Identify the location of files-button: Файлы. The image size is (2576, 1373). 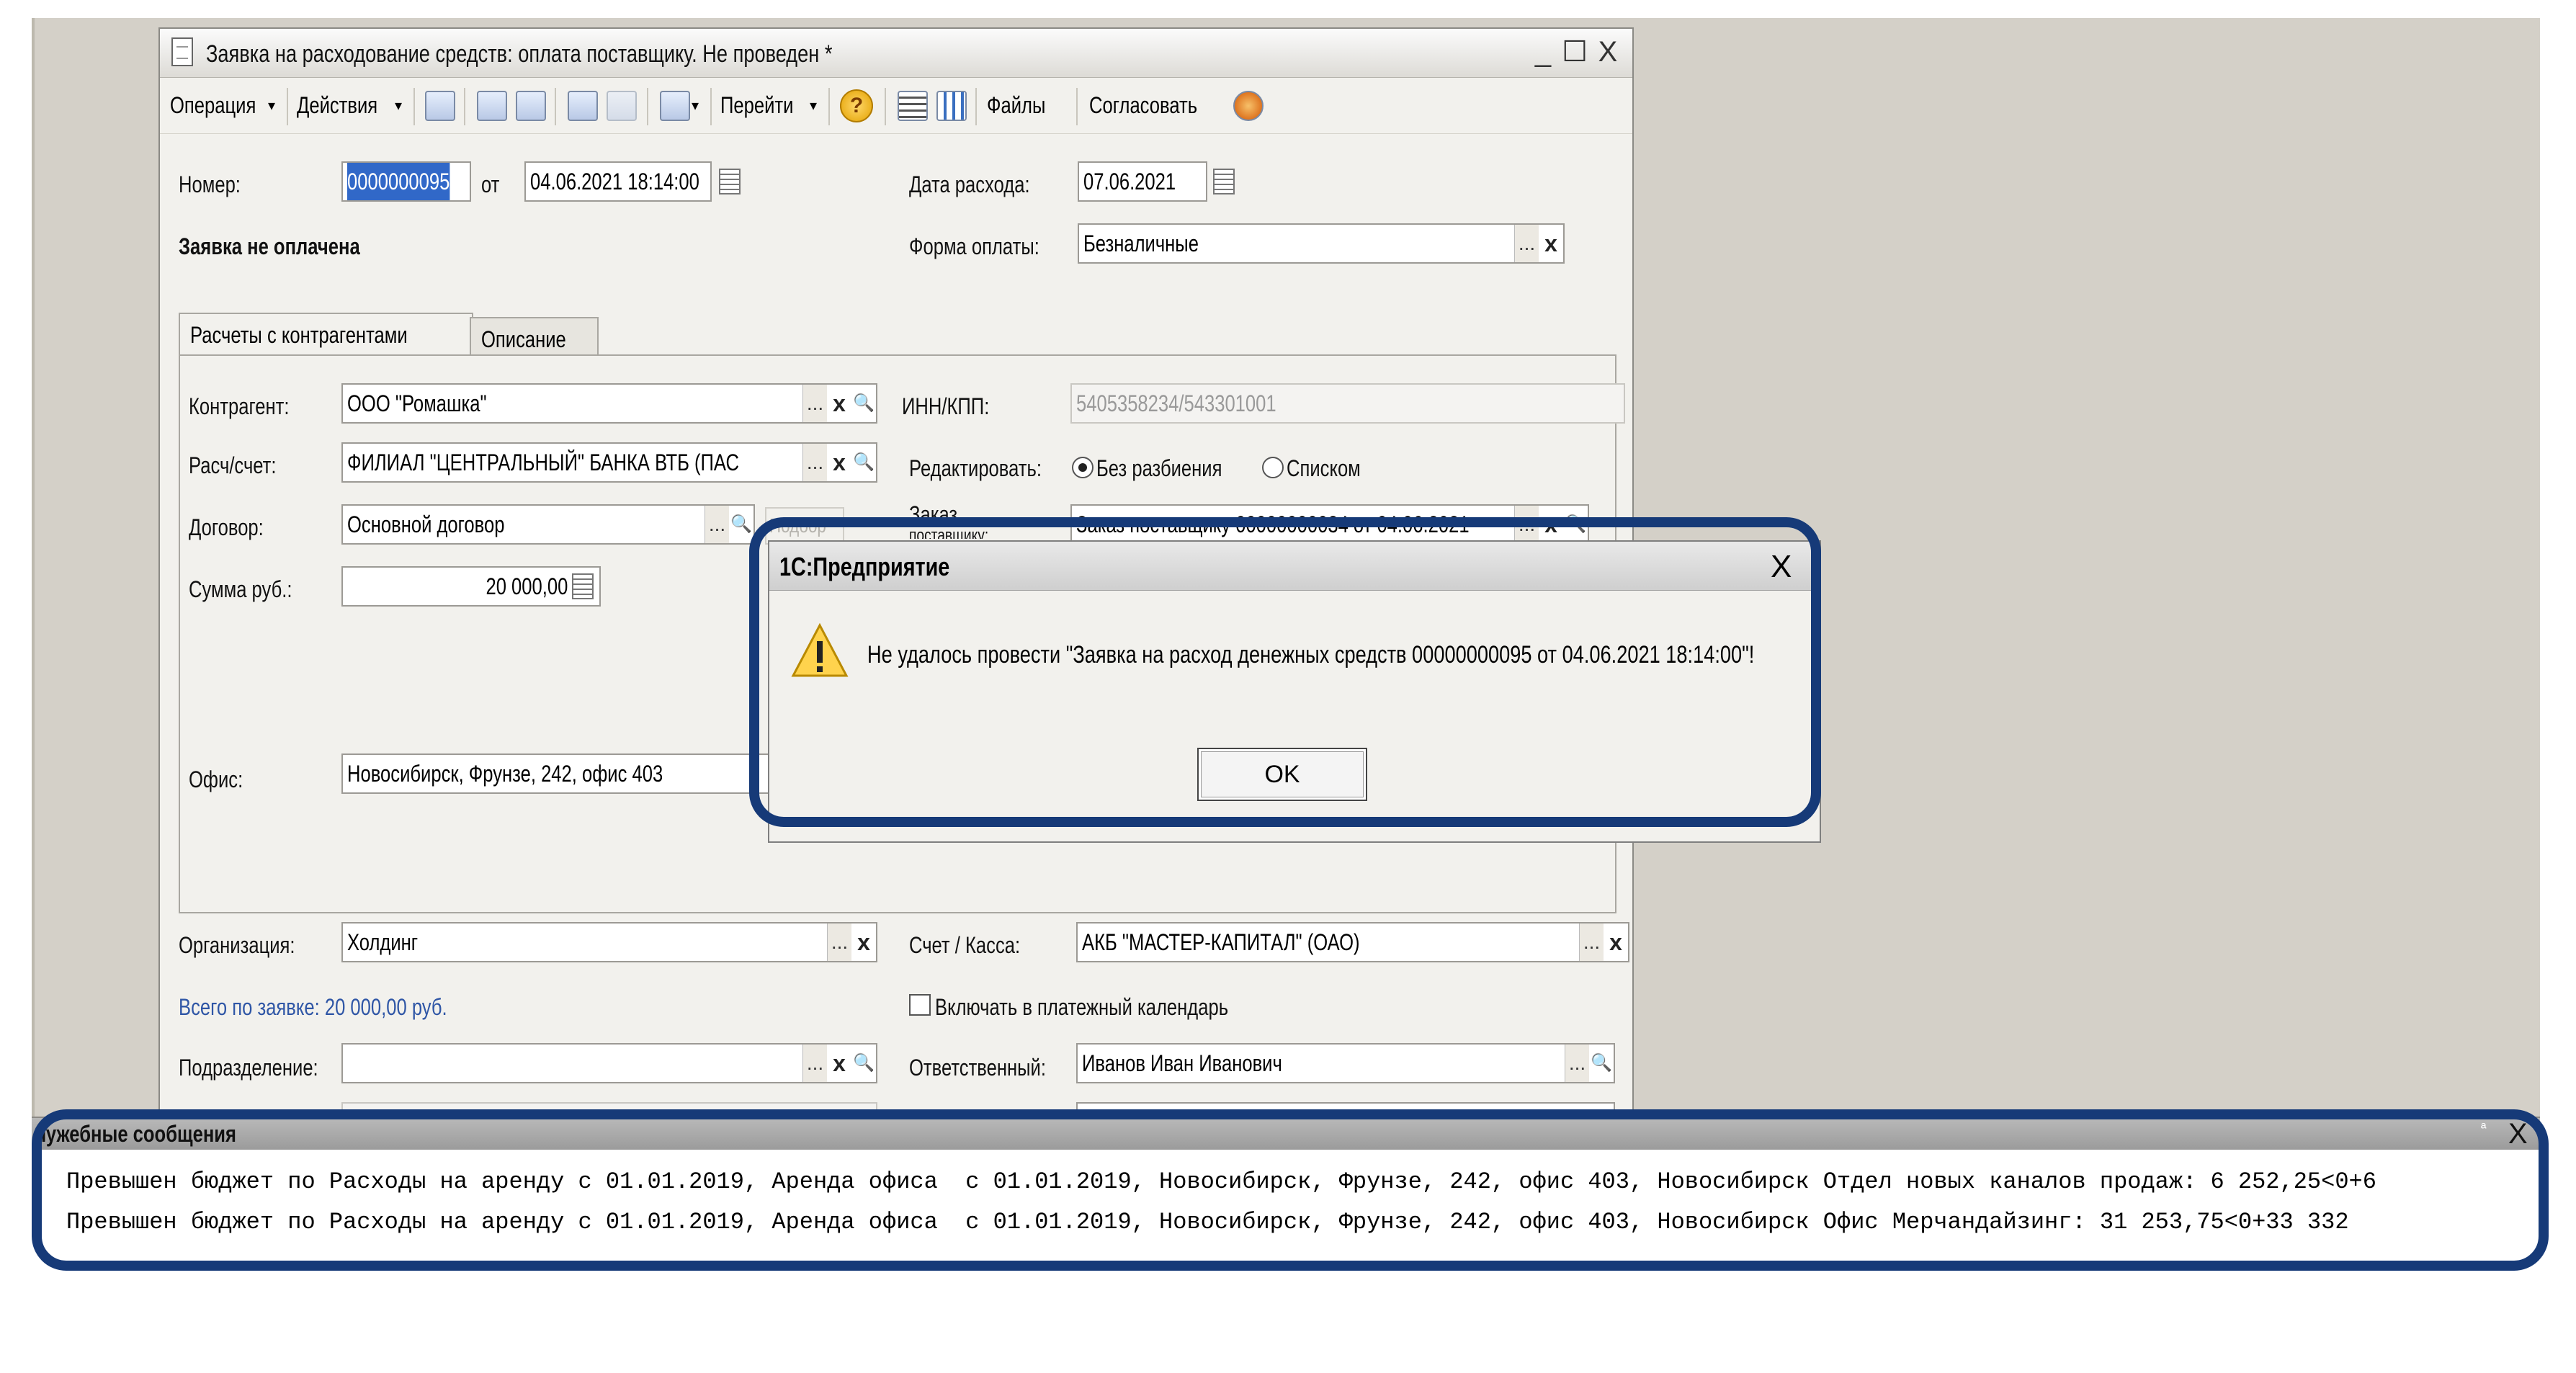
(1024, 106).